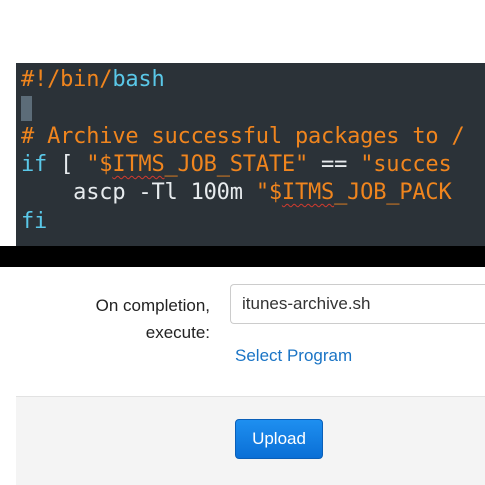 The height and width of the screenshot is (485, 485). What do you see at coordinates (406, 164) in the screenshot?
I see `code-token: "succes` at bounding box center [406, 164].